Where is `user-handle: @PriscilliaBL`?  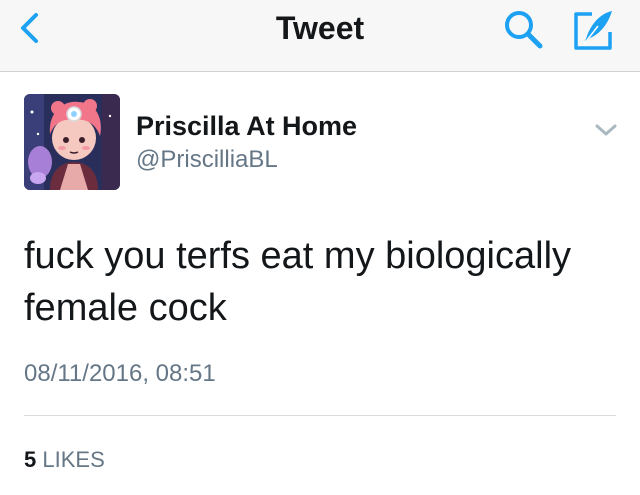
user-handle: @PriscilliaBL is located at coordinates (207, 160).